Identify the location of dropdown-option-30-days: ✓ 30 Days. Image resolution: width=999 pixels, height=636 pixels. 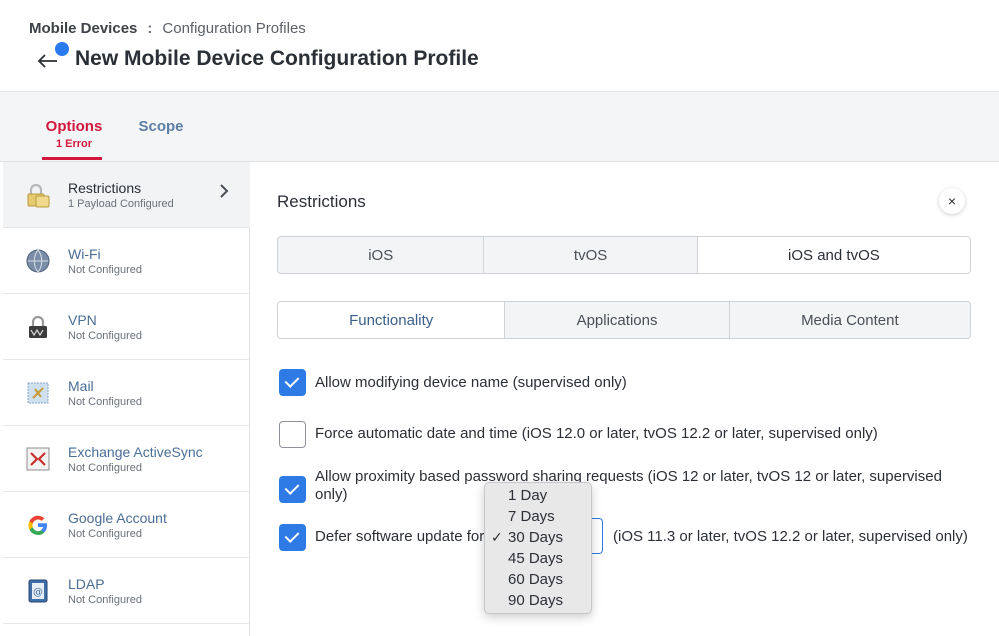
(538, 537).